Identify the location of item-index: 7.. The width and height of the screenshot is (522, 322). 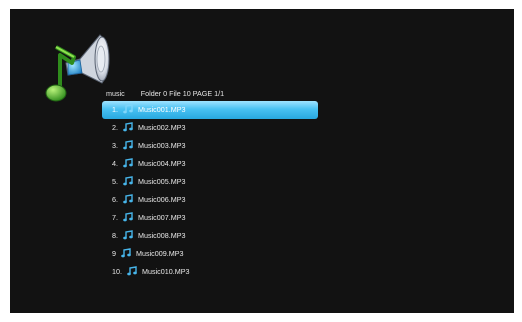
(115, 217).